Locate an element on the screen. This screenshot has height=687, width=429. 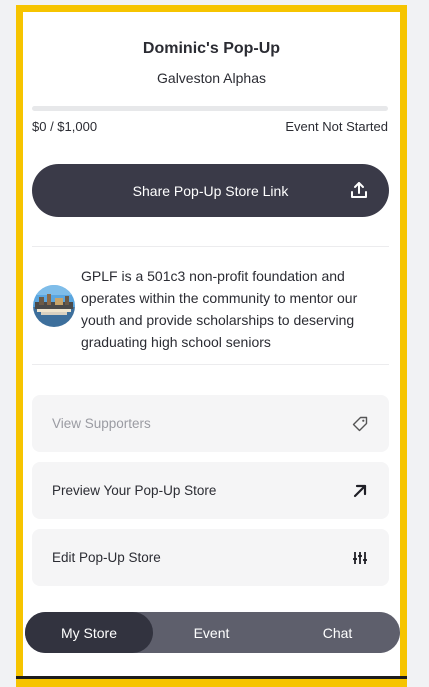
team-name: Galveston Alphas is located at coordinates (211, 78).